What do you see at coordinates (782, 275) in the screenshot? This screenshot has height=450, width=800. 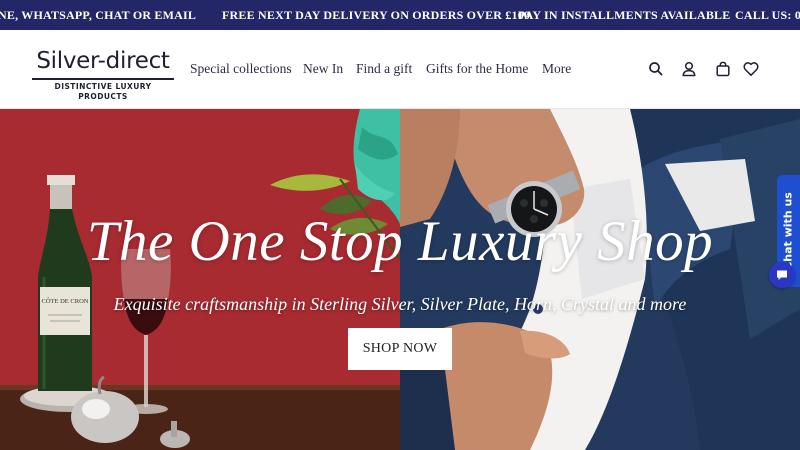 I see `chat-bubble-icon` at bounding box center [782, 275].